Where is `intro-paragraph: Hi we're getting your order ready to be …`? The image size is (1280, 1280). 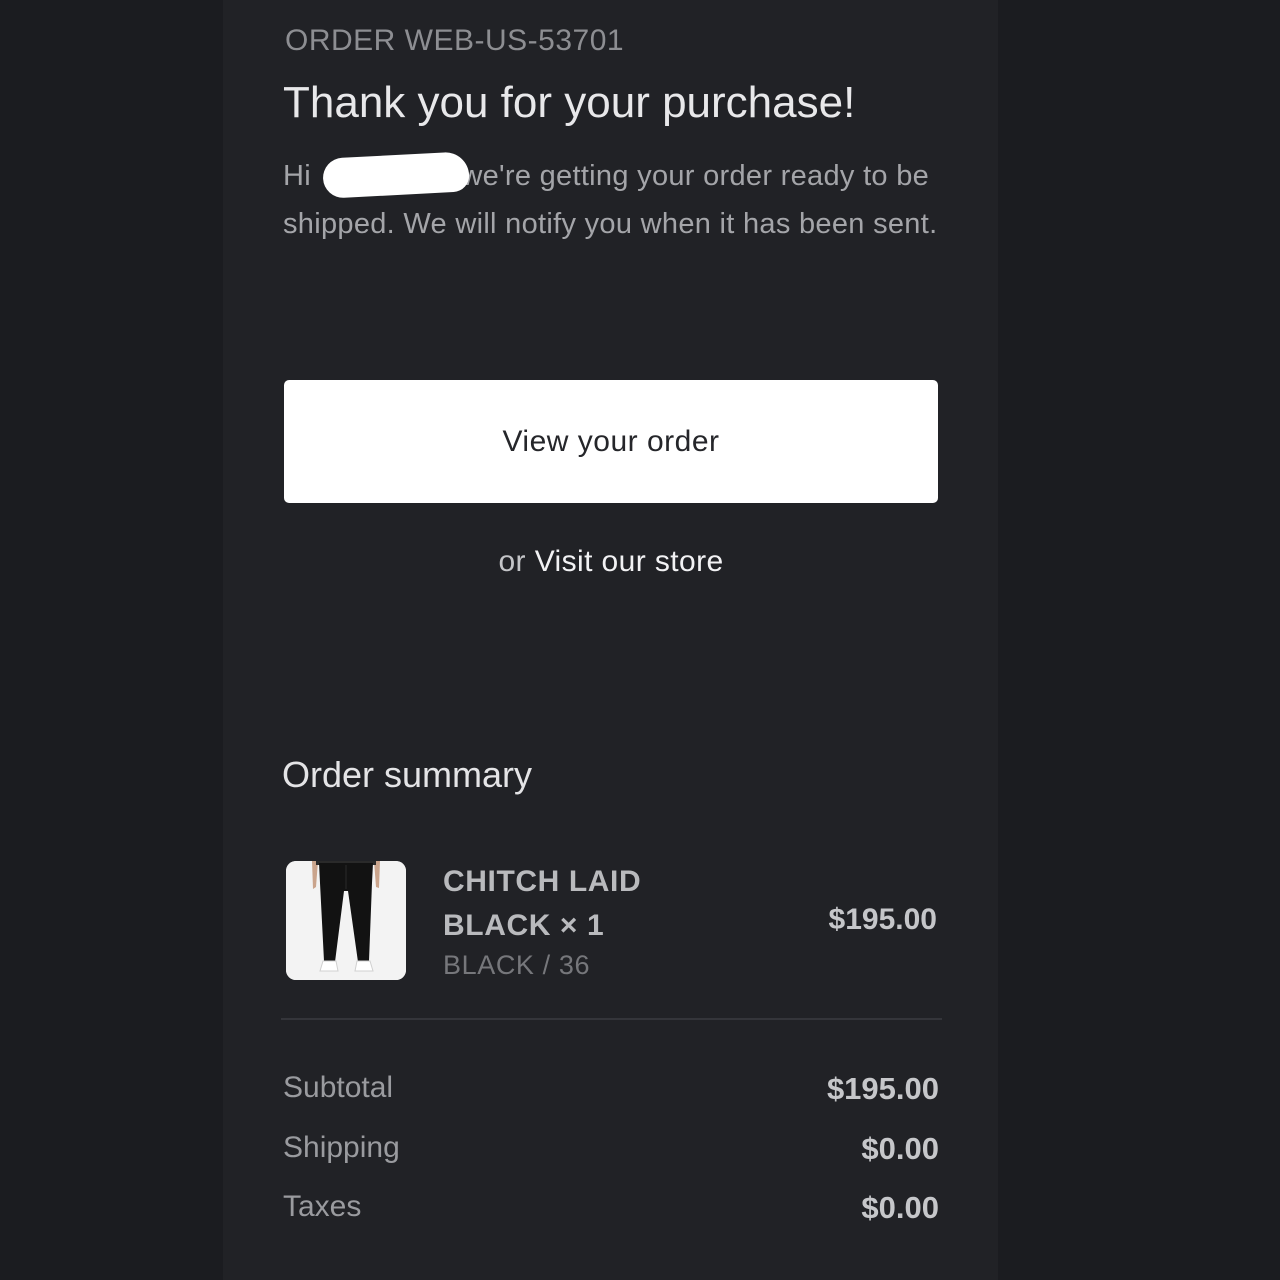
intro-paragraph: Hi we're getting your order ready to be … is located at coordinates (618, 199).